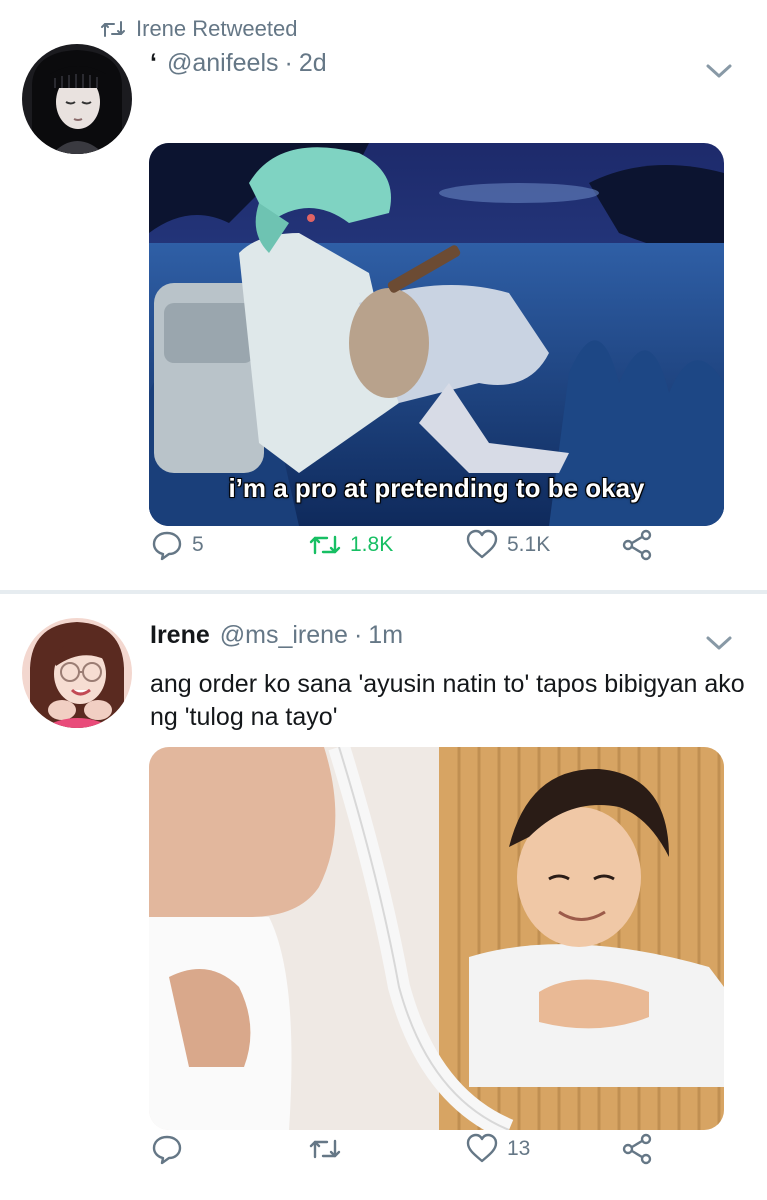 The width and height of the screenshot is (767, 1200). What do you see at coordinates (180, 635) in the screenshot?
I see `display-name: Irene` at bounding box center [180, 635].